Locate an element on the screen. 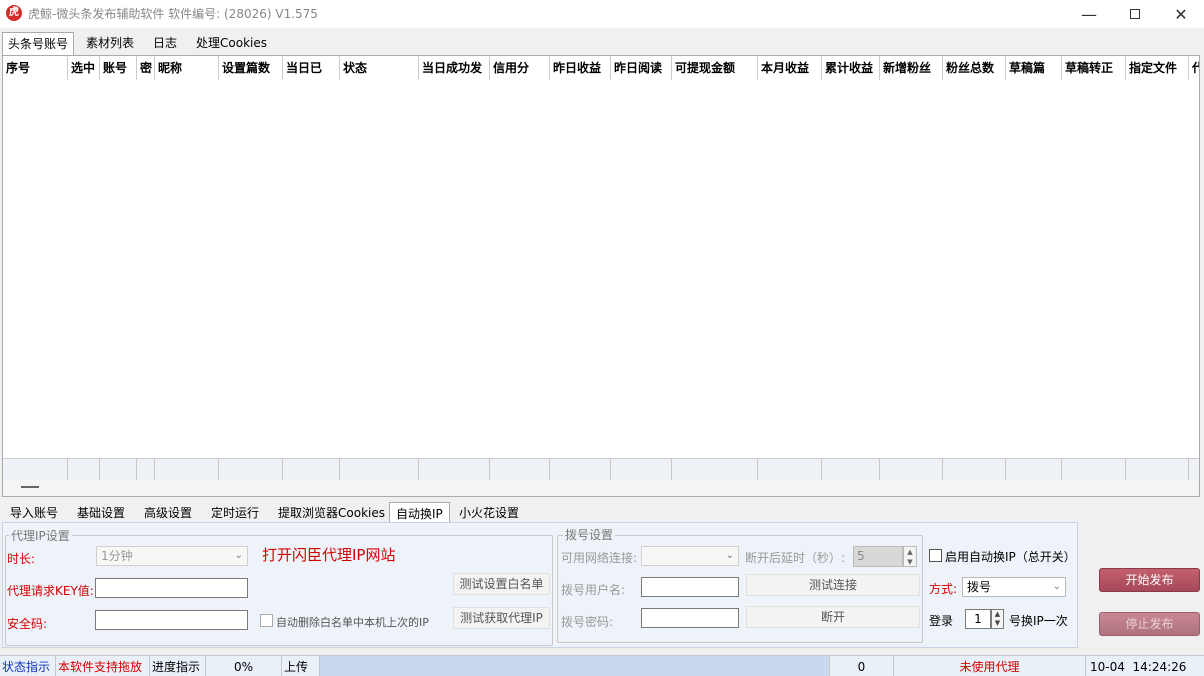 The width and height of the screenshot is (1204, 676). tab-accounts: 头条号账号 is located at coordinates (38, 43).